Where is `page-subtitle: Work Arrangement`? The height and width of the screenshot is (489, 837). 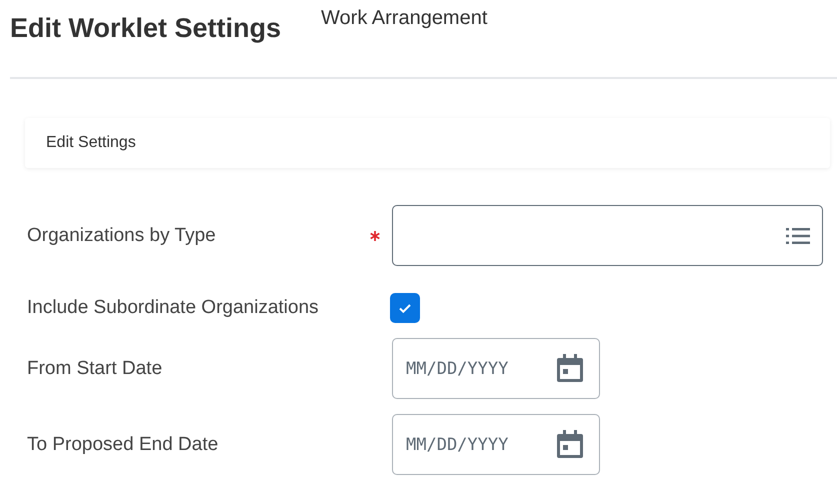
page-subtitle: Work Arrangement is located at coordinates (404, 18).